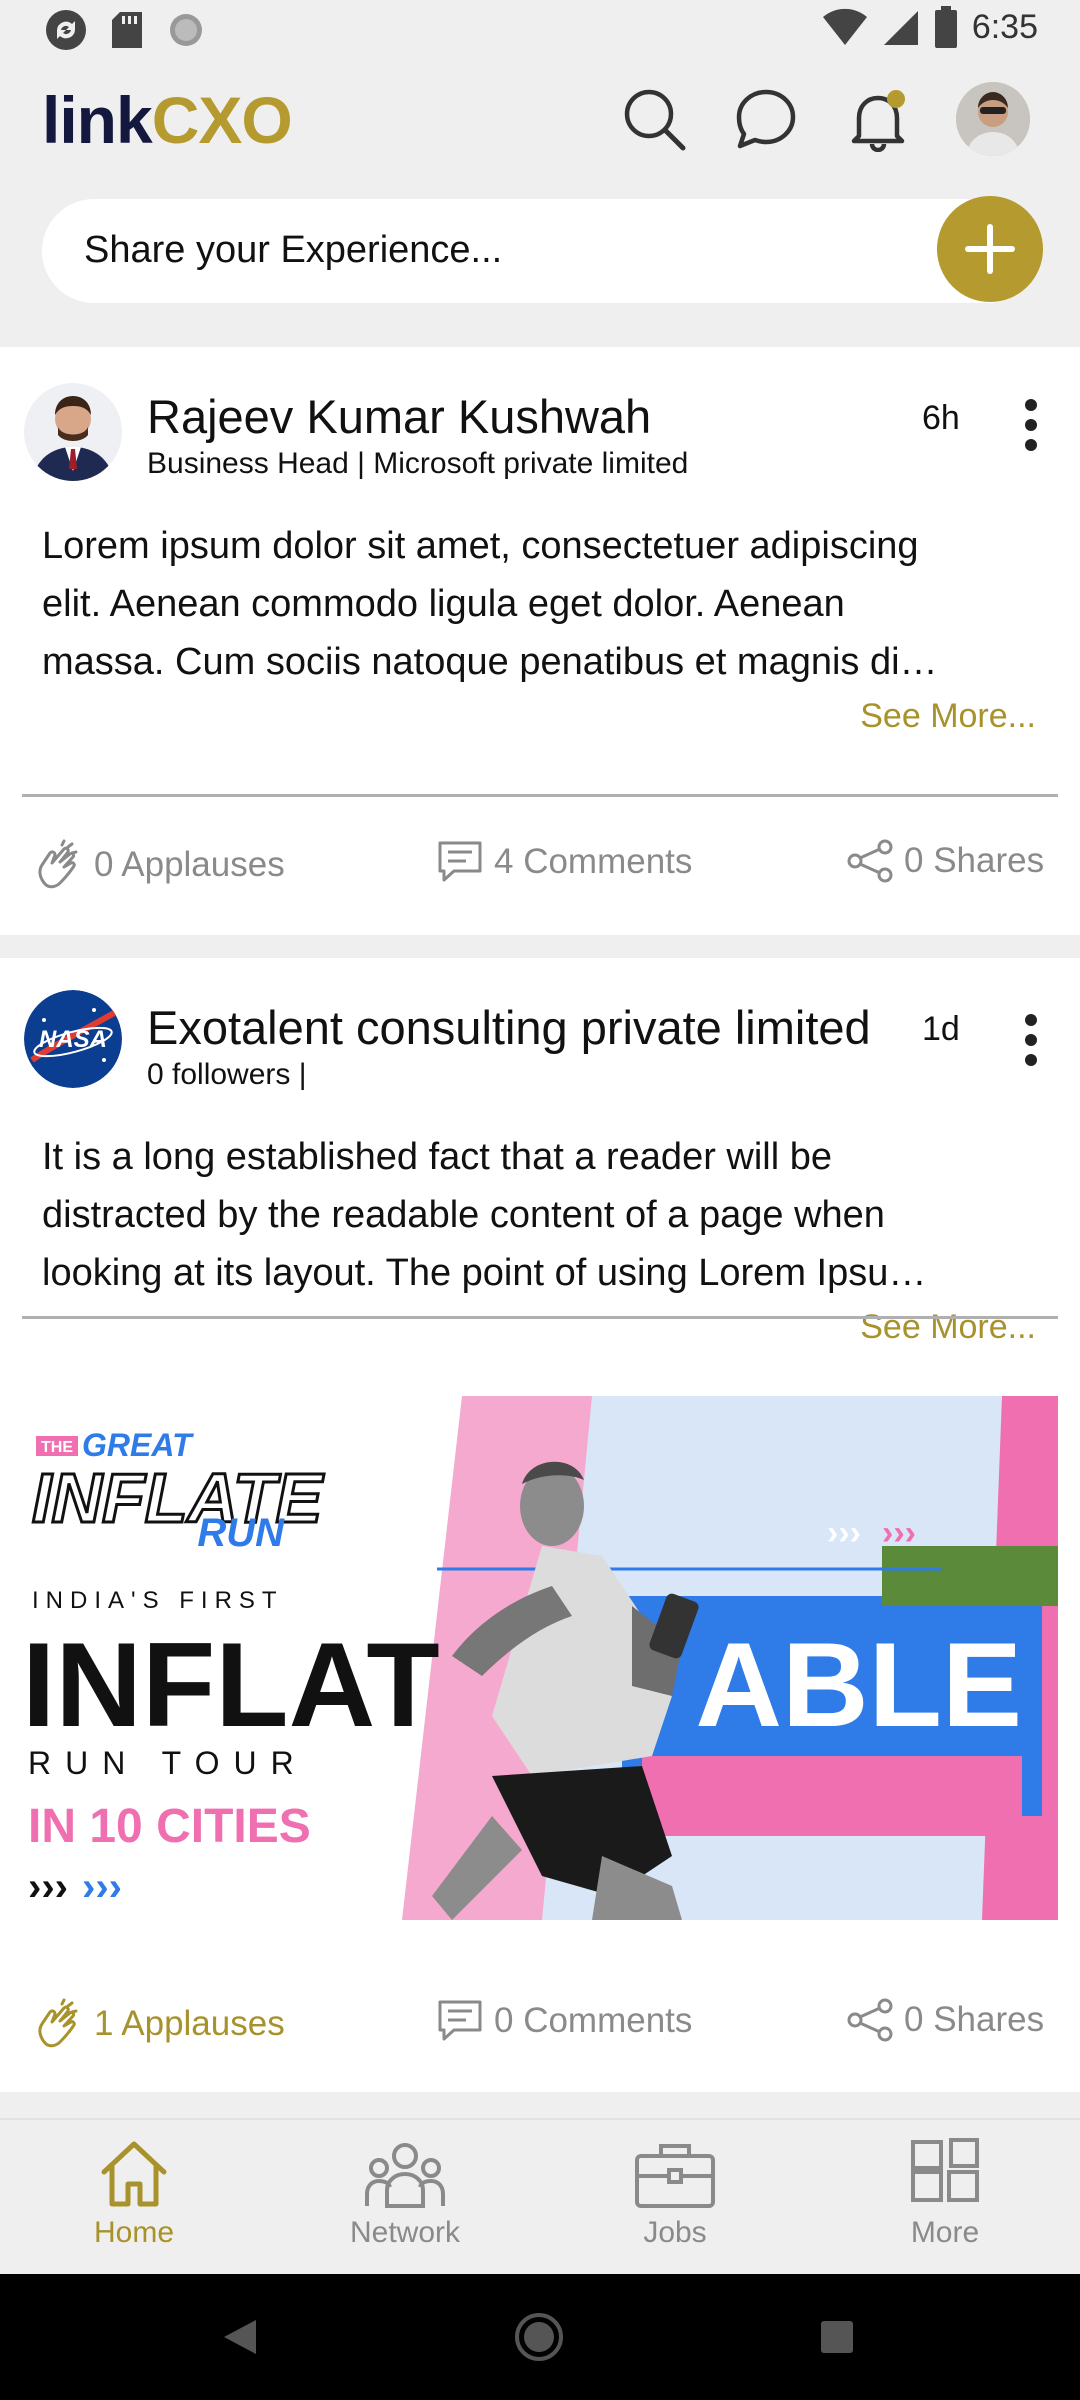 The height and width of the screenshot is (2400, 1080). I want to click on applause-button: 0 Applauses, so click(158, 865).